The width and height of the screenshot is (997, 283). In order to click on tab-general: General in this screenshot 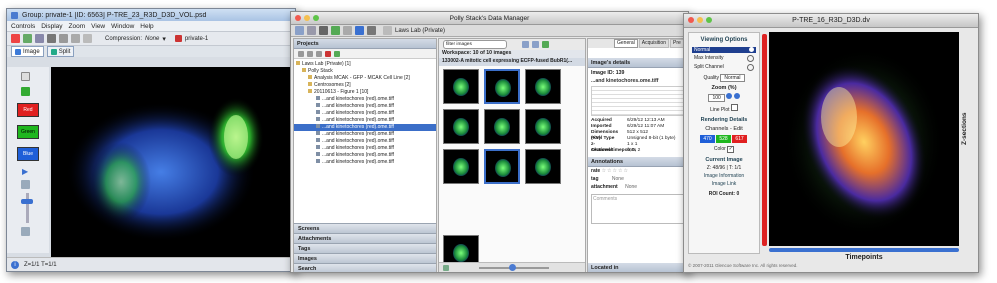, I will do `click(626, 43)`.